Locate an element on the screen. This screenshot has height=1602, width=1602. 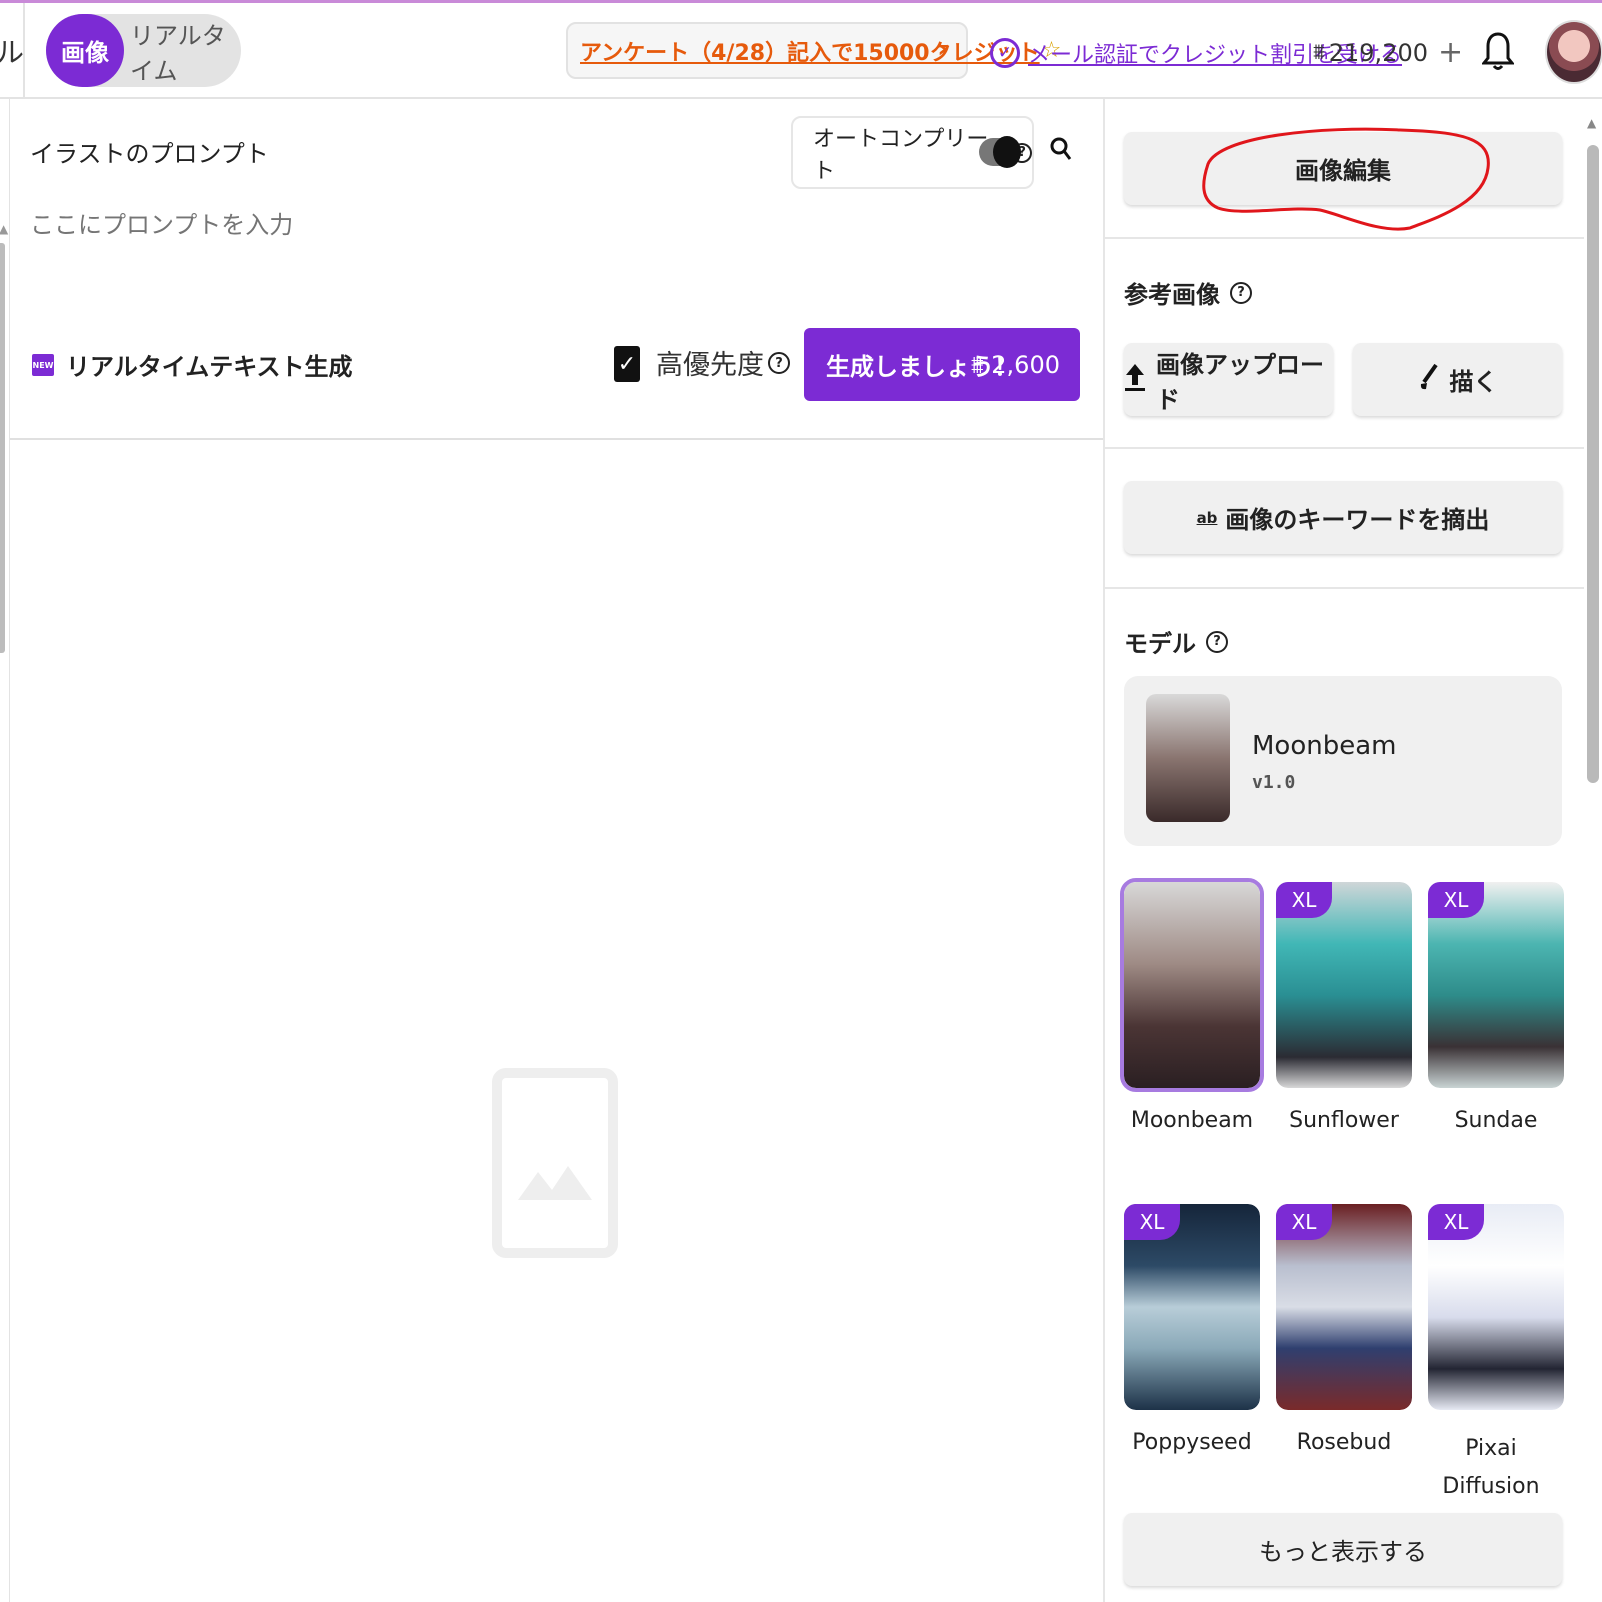
check-circle-icon: ✓ is located at coordinates (1005, 53).